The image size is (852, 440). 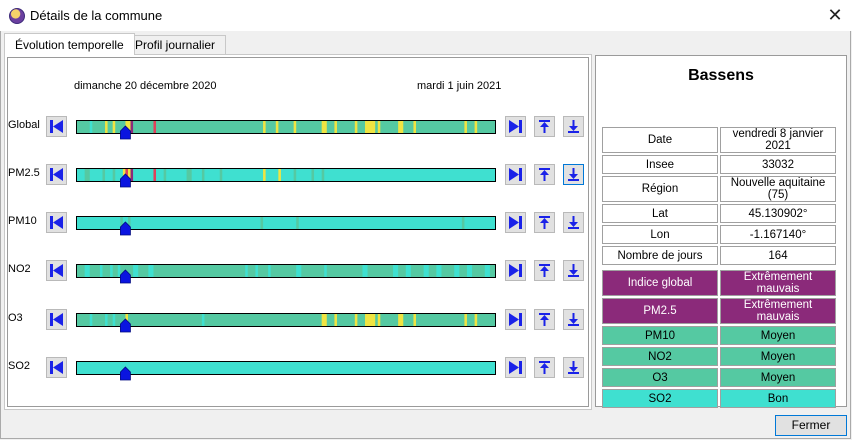 I want to click on close-button: ✕, so click(x=835, y=15).